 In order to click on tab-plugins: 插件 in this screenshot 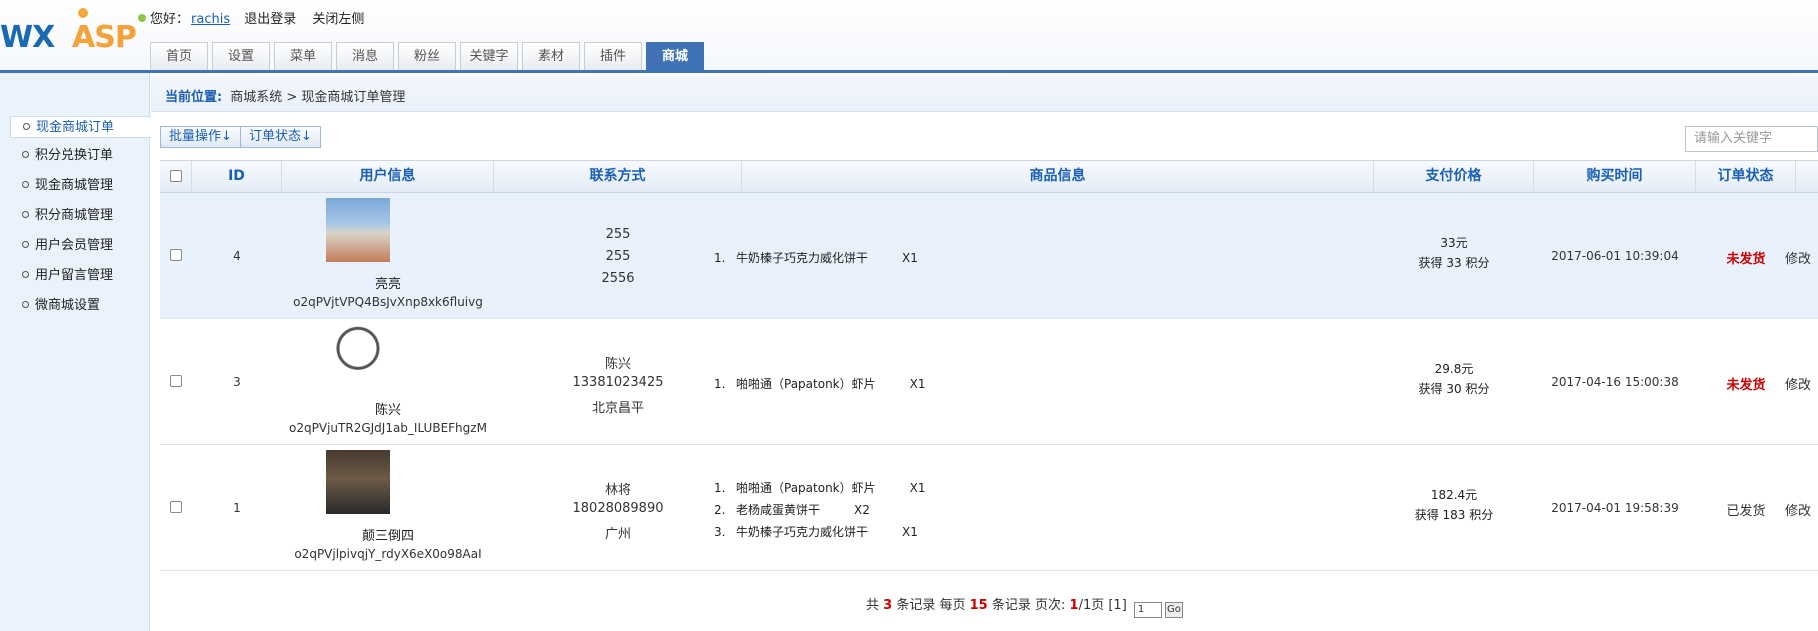, I will do `click(613, 56)`.